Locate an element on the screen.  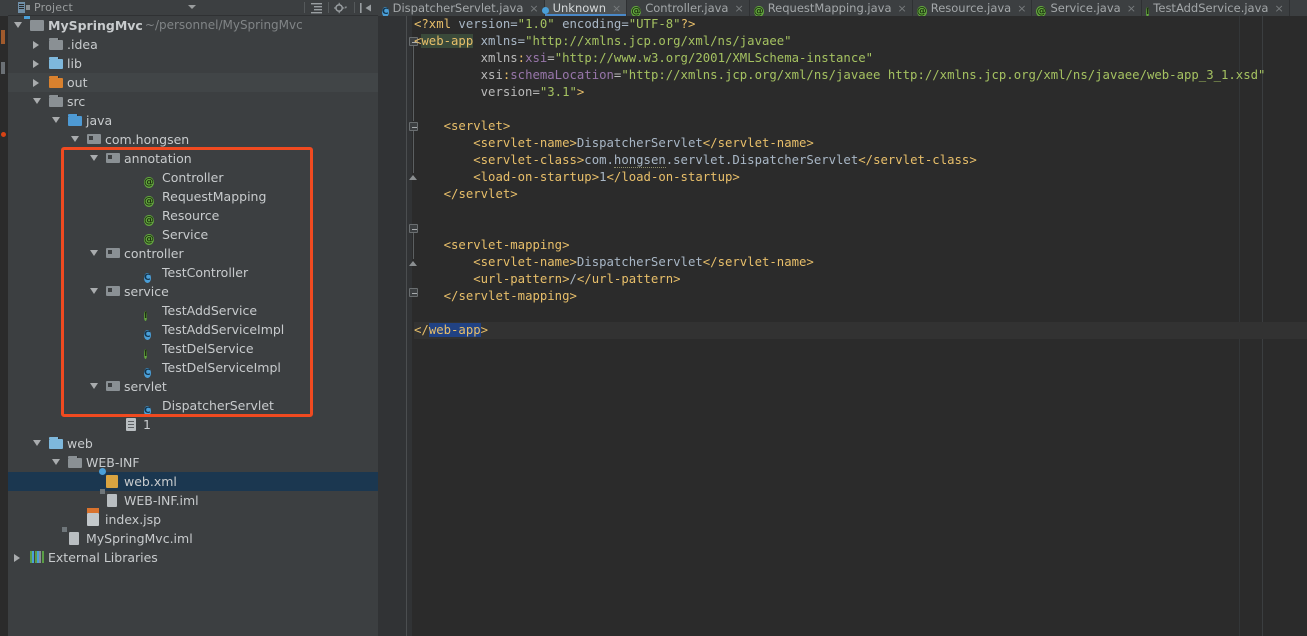
tree-row-label: TestAddServiceImpl is located at coordinates (223, 329).